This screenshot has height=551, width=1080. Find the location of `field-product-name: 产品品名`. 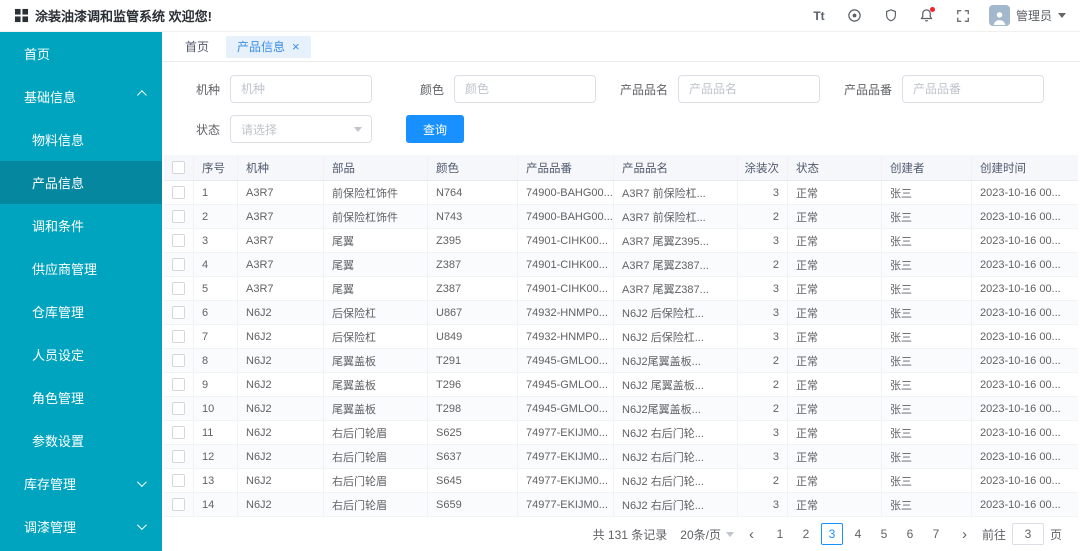

field-product-name: 产品品名 is located at coordinates (718, 89).